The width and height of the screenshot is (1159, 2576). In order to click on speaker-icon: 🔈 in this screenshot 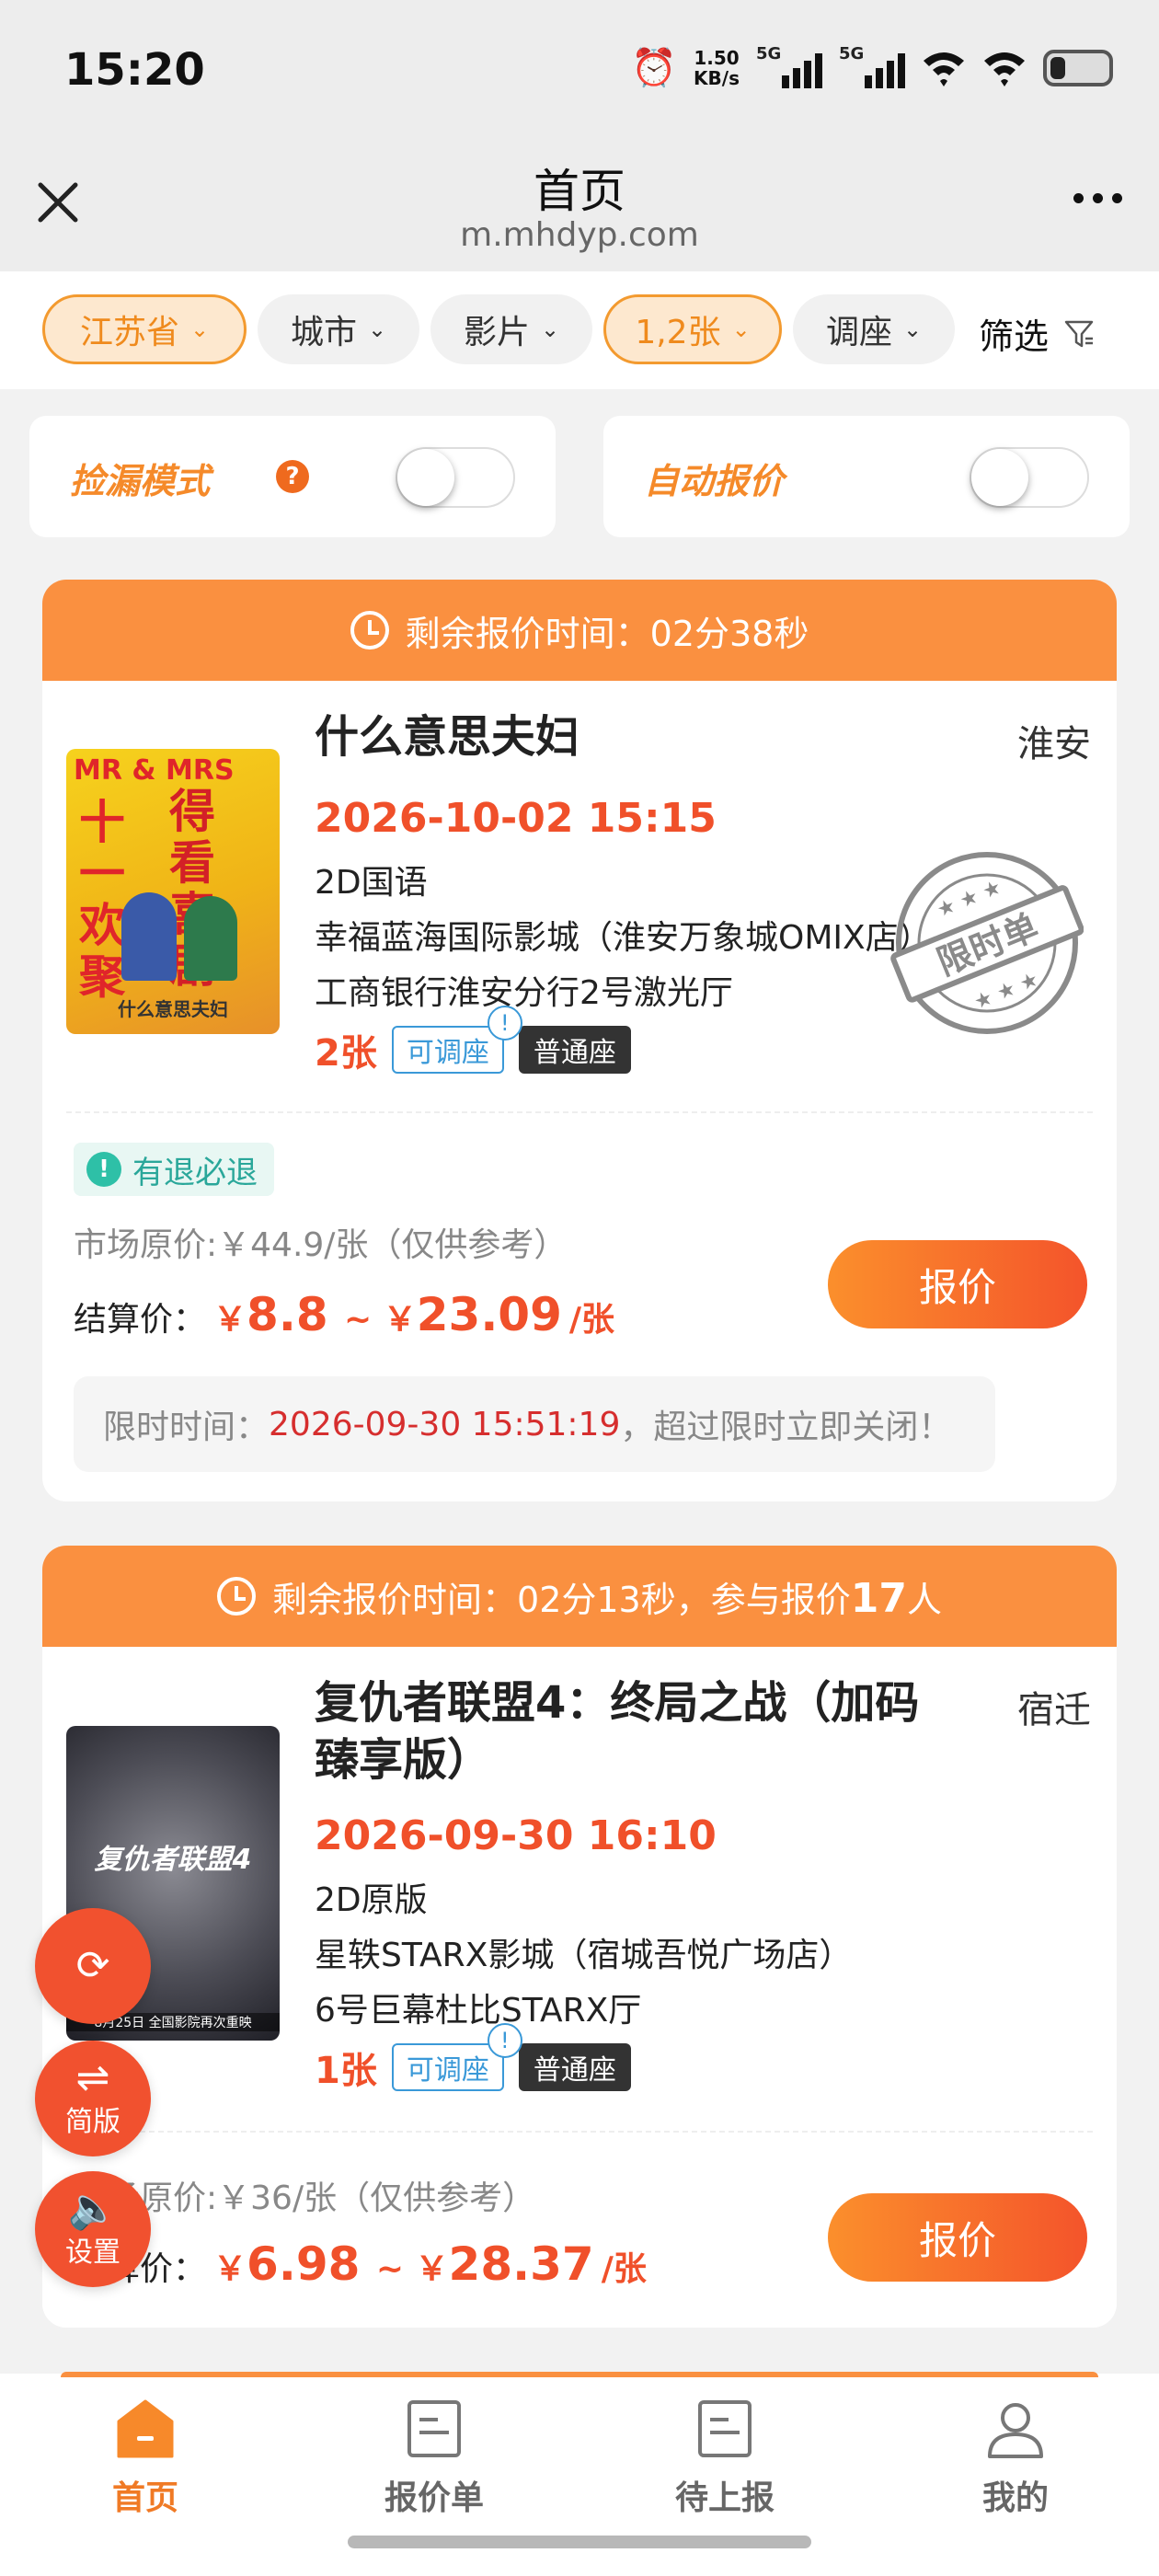, I will do `click(93, 2208)`.